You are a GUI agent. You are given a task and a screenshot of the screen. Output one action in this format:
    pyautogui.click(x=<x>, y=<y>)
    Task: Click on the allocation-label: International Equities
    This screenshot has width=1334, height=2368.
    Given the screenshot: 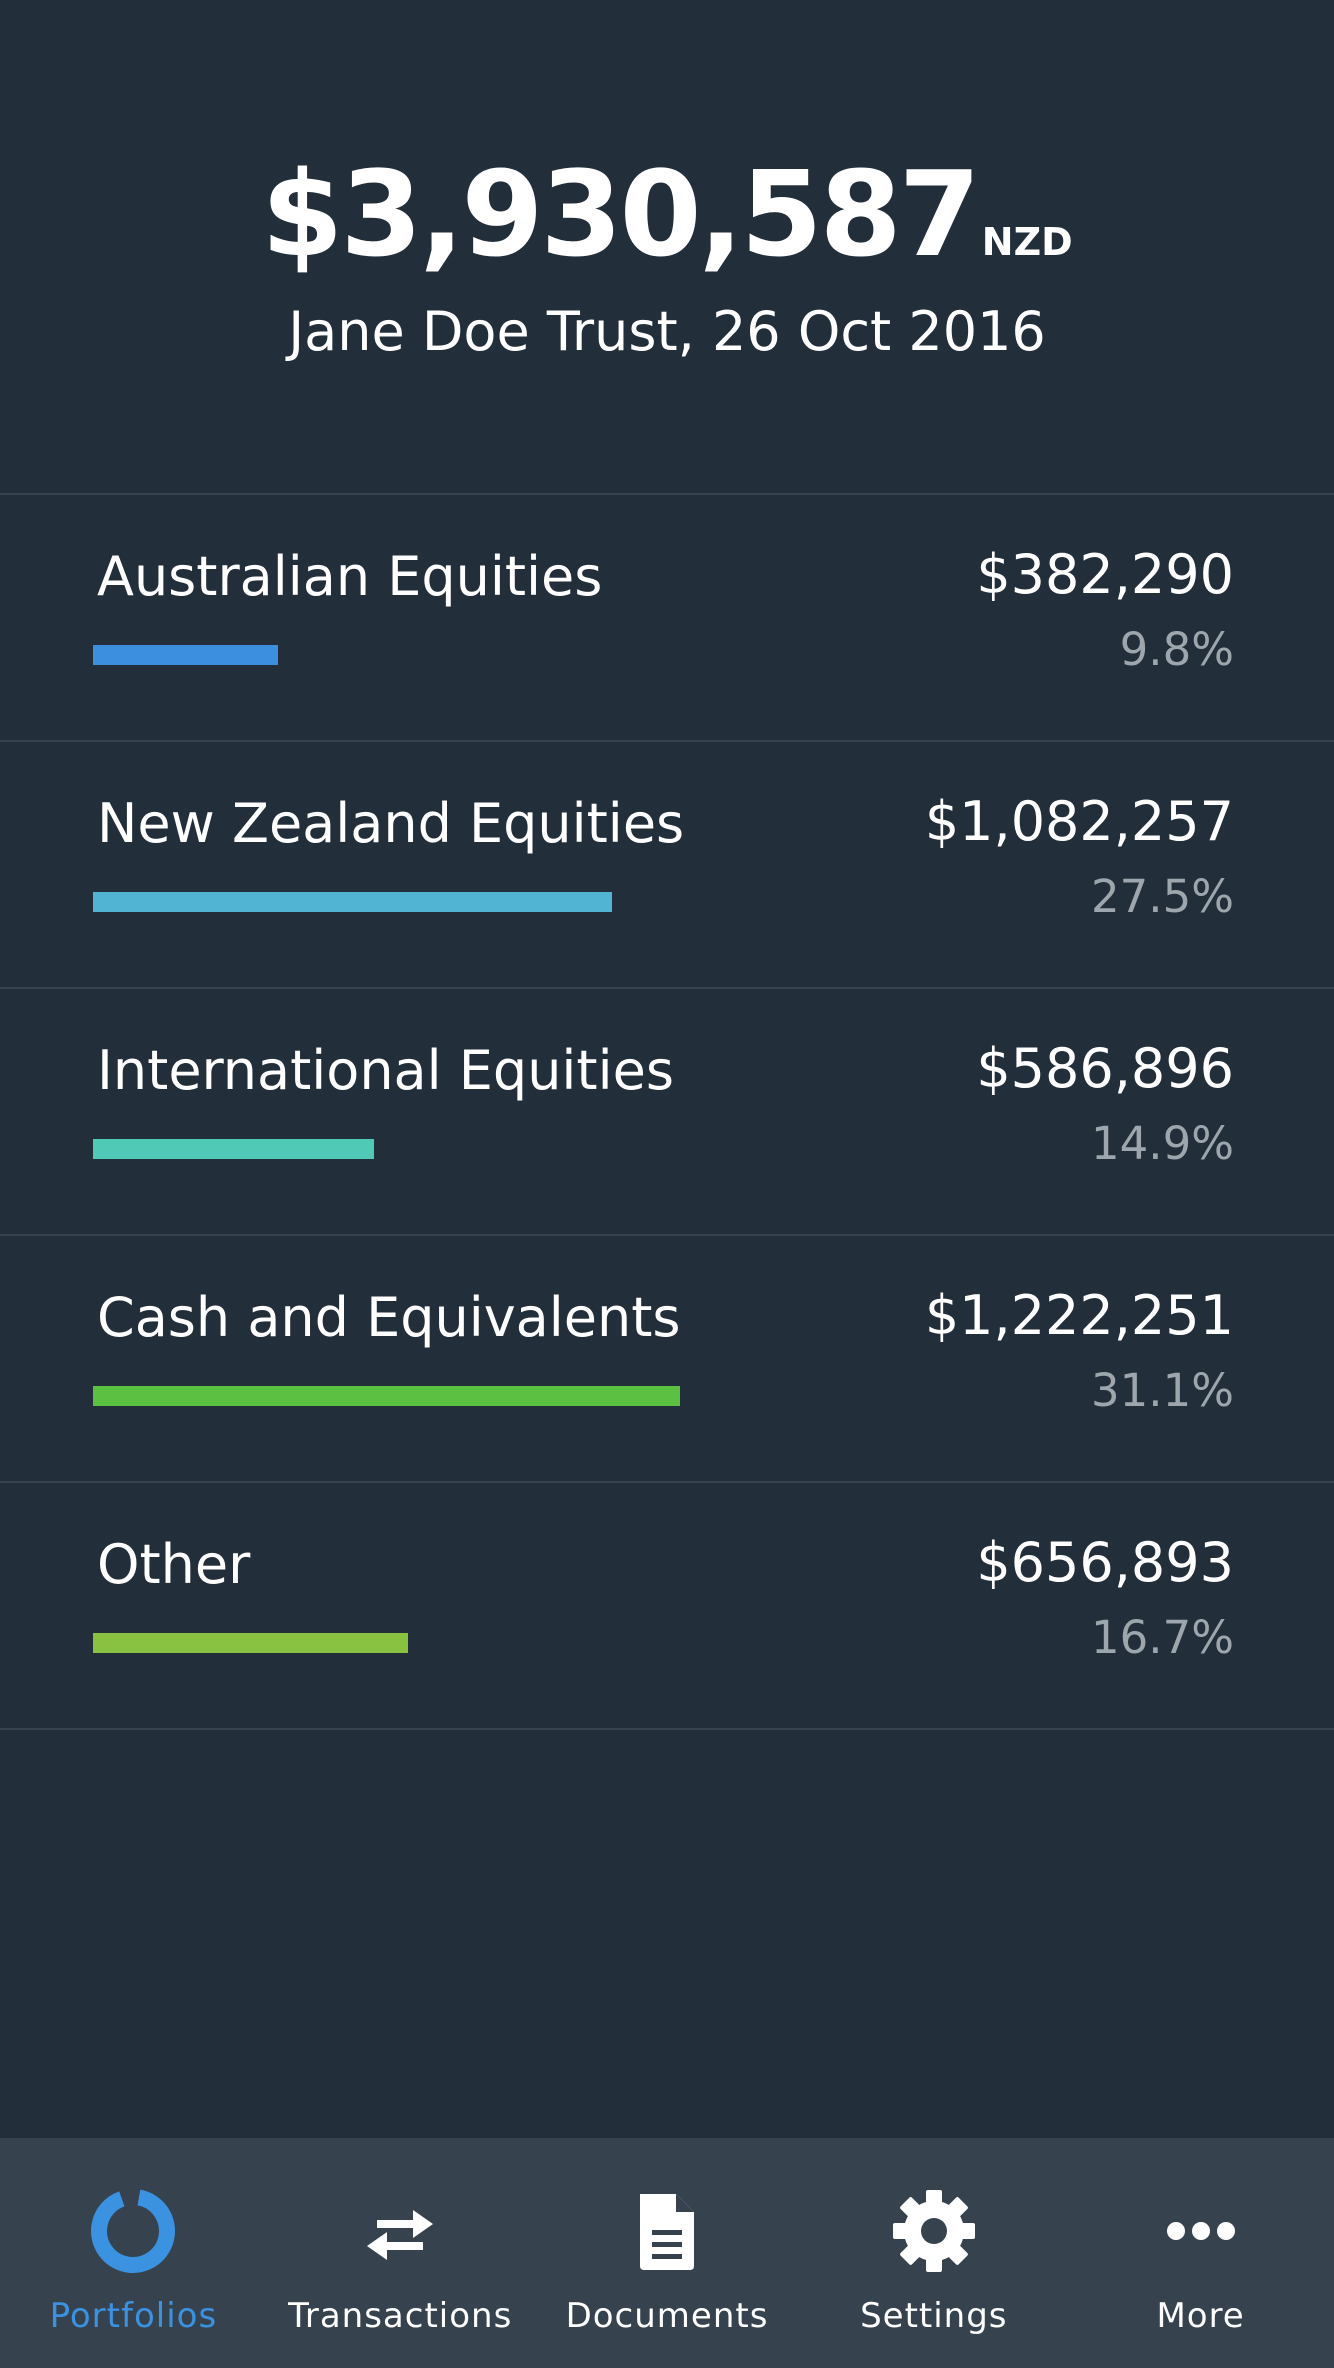 What is the action you would take?
    pyautogui.click(x=385, y=1070)
    